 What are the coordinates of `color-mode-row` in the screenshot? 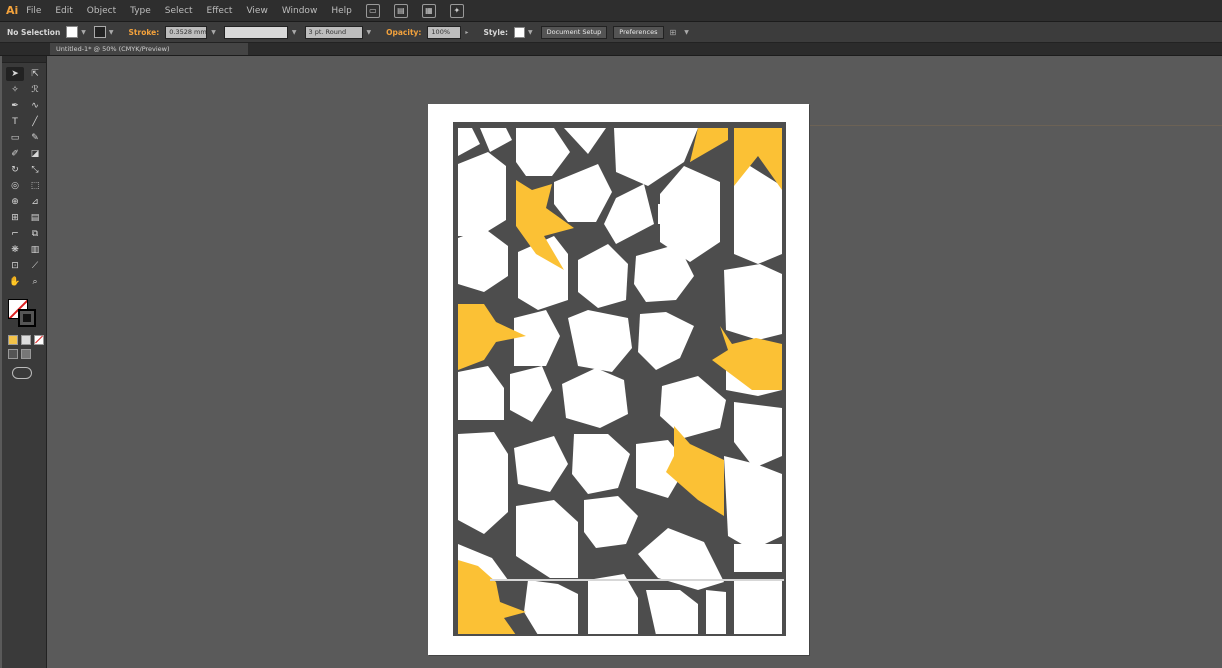 It's located at (24, 338).